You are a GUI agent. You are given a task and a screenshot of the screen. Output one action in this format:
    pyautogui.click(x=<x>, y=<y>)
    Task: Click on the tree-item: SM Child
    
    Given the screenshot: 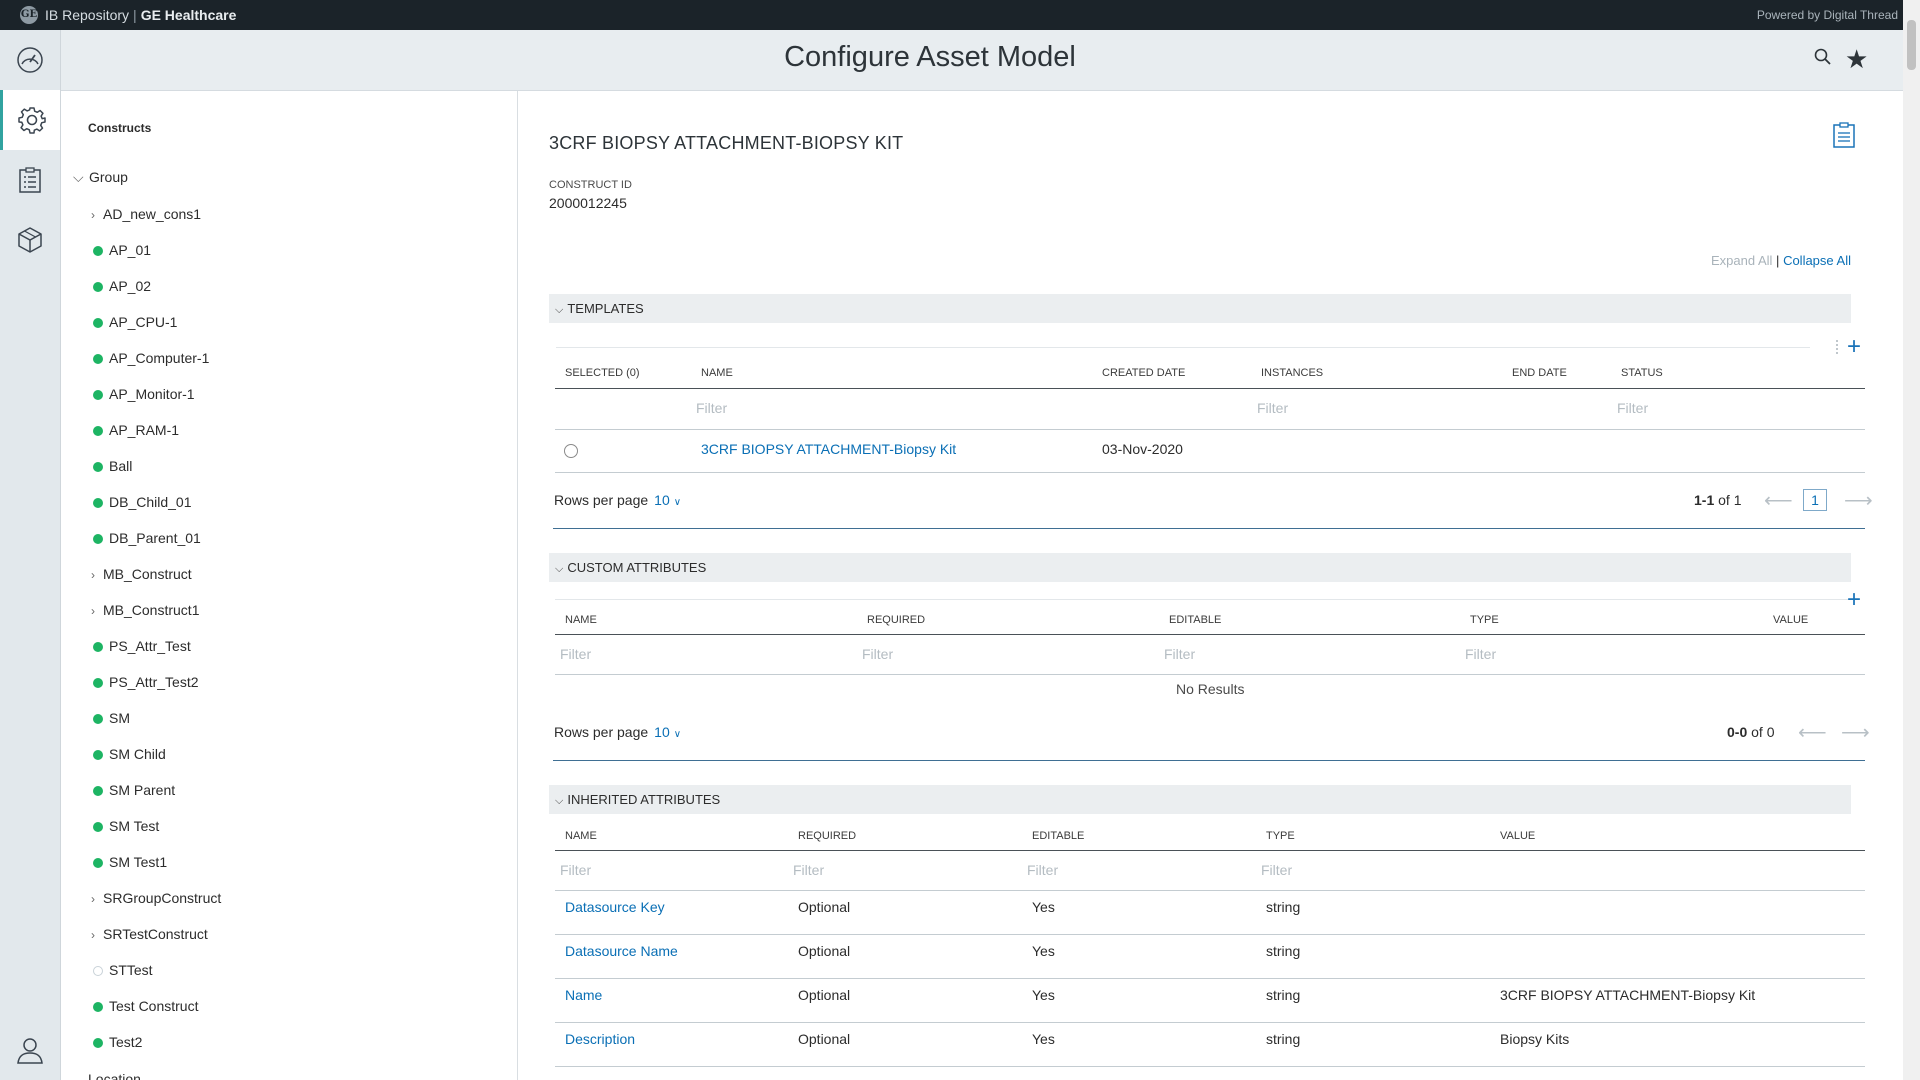 What is the action you would take?
    pyautogui.click(x=128, y=754)
    